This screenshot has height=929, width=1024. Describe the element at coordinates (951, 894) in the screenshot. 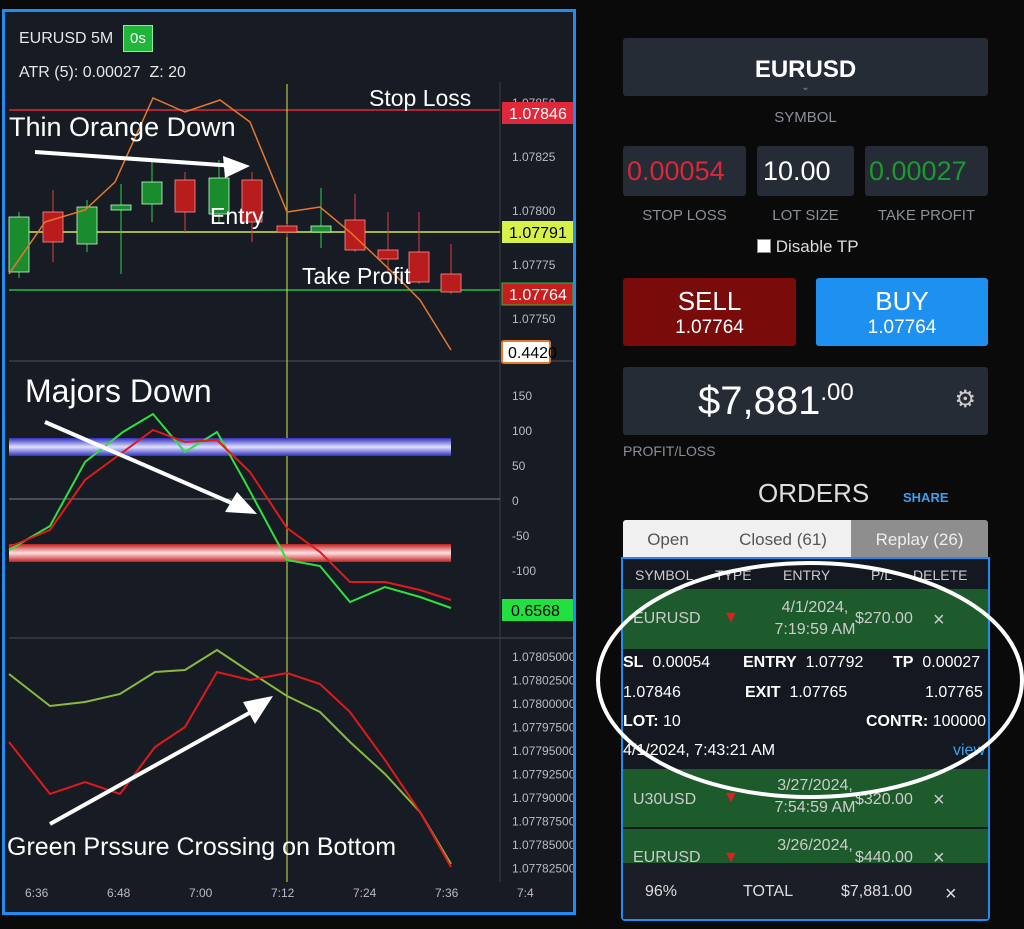

I see `clear-icon: ×` at that location.